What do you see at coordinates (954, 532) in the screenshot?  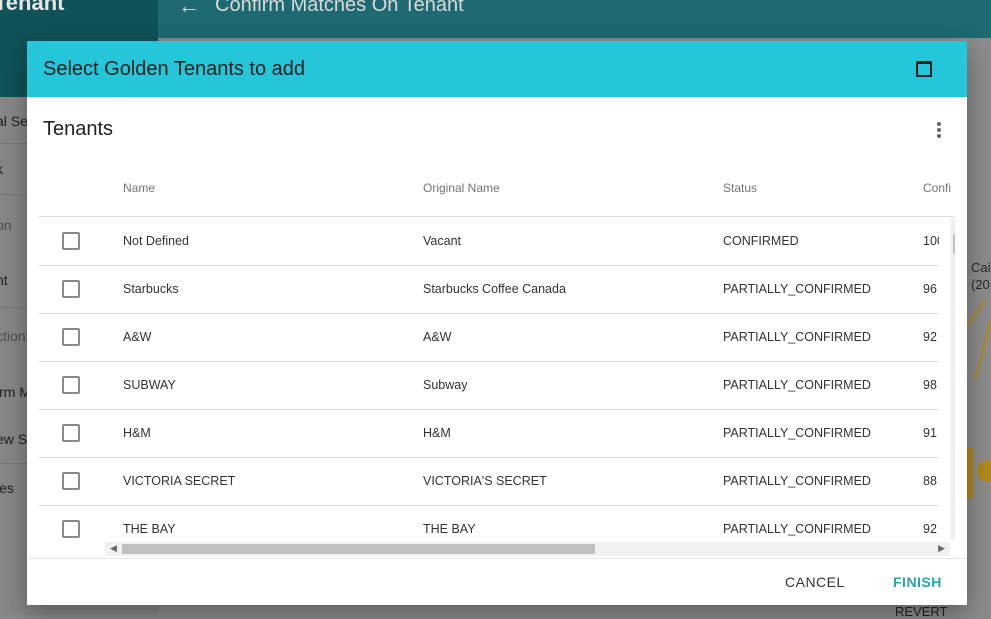 I see `scroll-down-icon: ▼` at bounding box center [954, 532].